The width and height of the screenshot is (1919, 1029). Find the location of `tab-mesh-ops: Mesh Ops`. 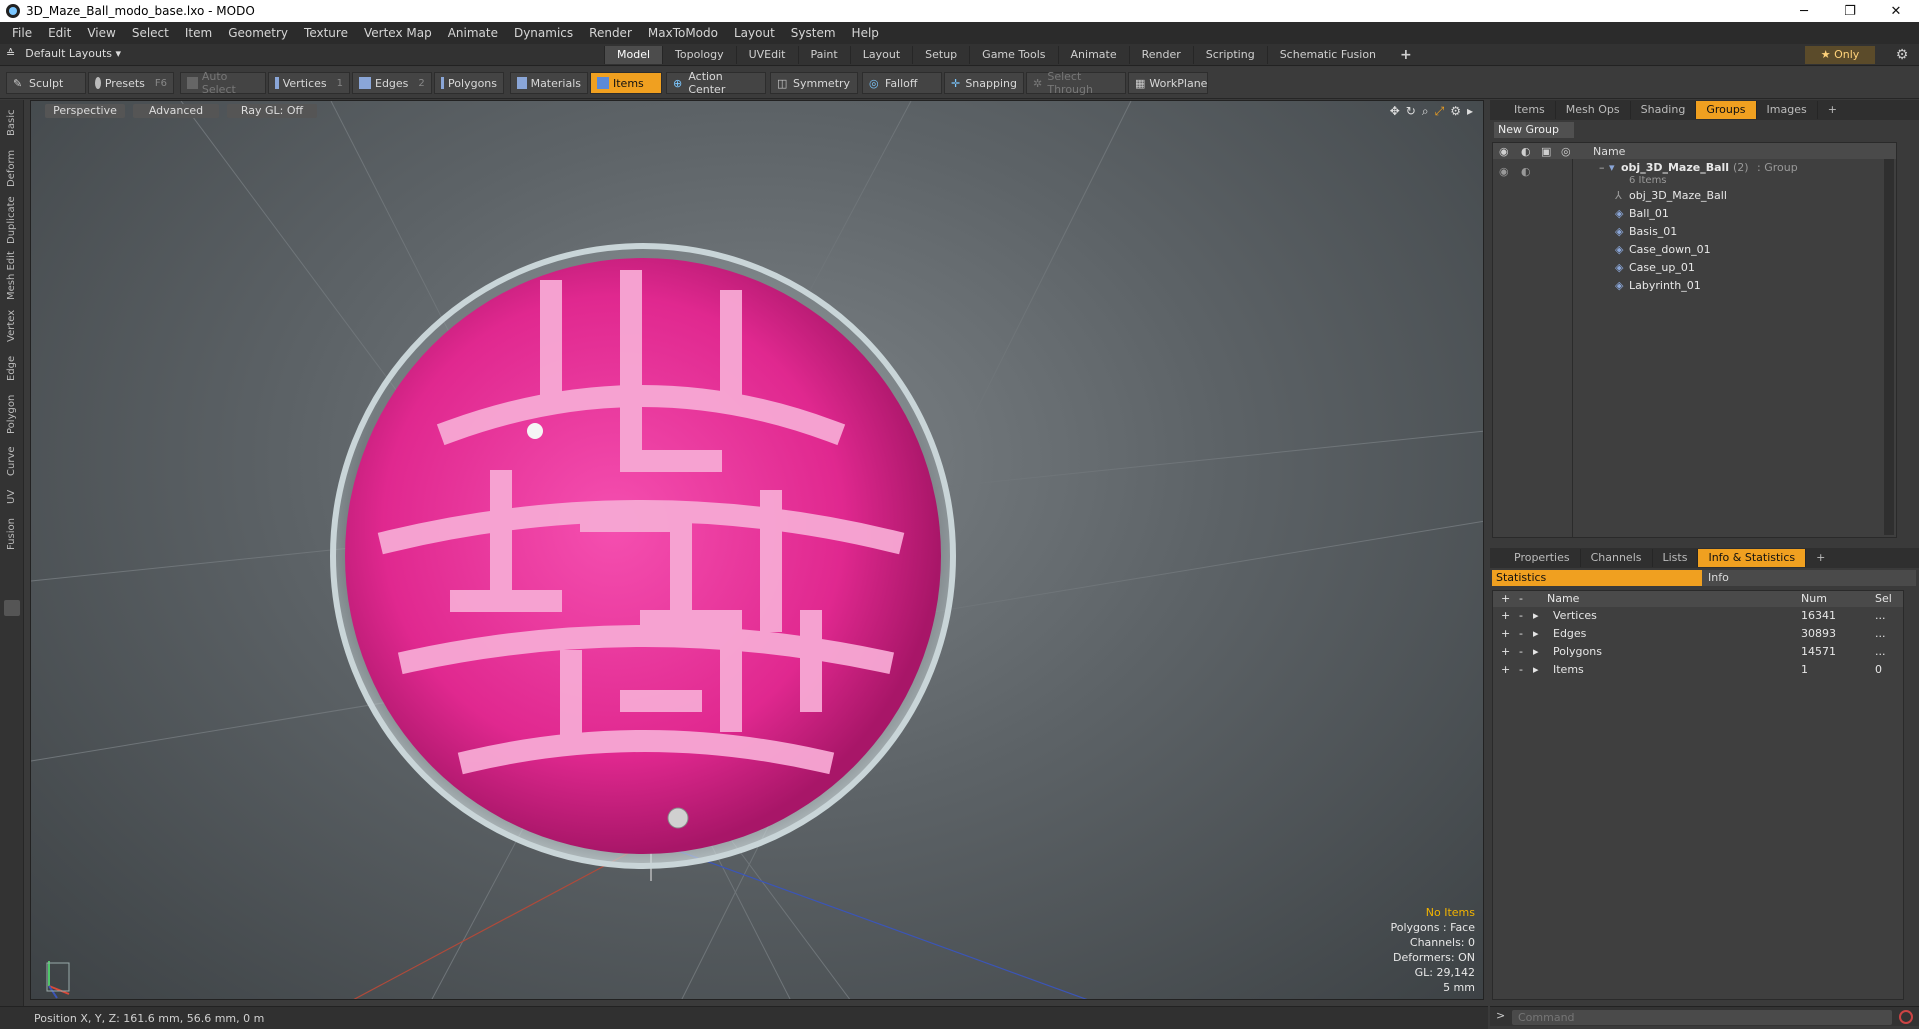

tab-mesh-ops: Mesh Ops is located at coordinates (1593, 110).